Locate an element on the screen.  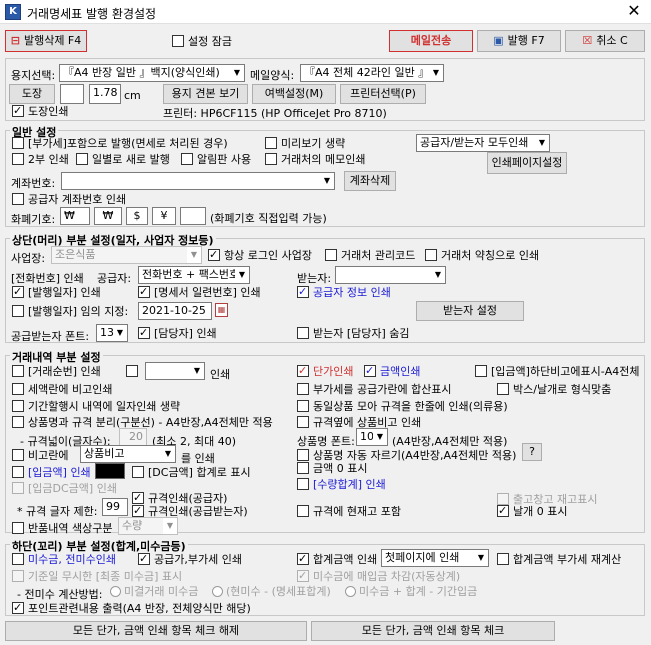
delete-issue-button: ⊟ 발행삭제 F4 is located at coordinates (46, 41).